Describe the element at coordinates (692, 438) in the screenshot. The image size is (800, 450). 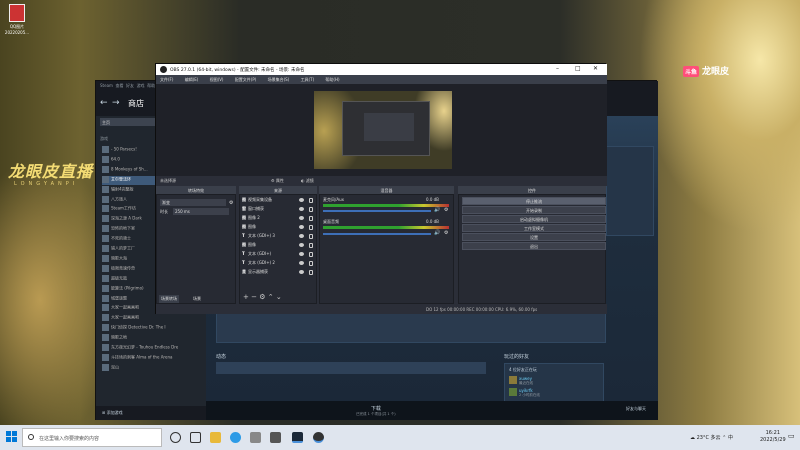
I see `weather-icon: ☁` at that location.